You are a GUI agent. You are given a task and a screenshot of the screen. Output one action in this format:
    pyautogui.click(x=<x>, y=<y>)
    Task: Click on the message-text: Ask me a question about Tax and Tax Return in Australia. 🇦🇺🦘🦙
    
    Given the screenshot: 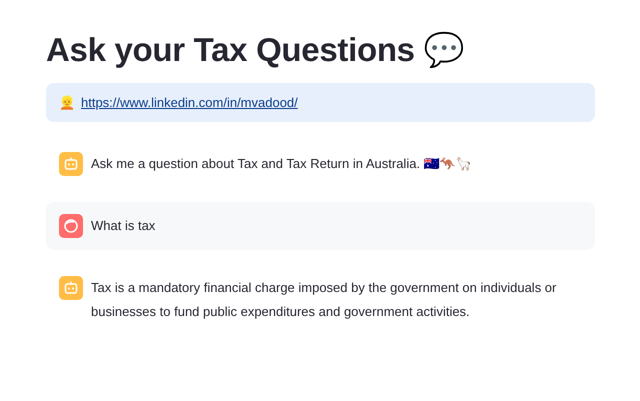 What is the action you would take?
    pyautogui.click(x=281, y=164)
    